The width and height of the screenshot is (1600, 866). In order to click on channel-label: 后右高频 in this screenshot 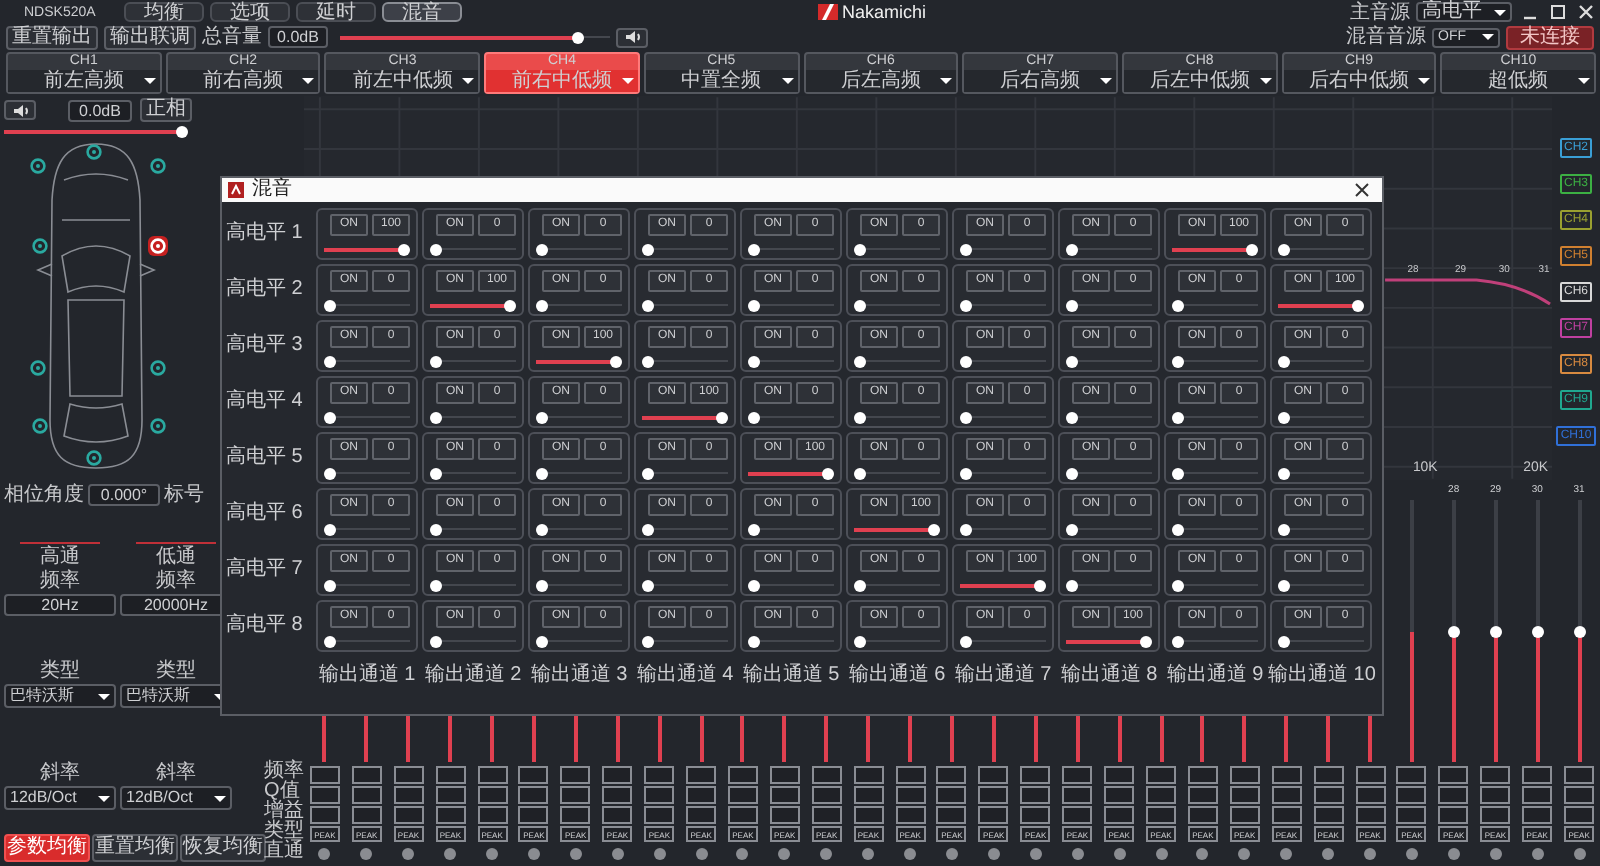, I will do `click(1040, 81)`.